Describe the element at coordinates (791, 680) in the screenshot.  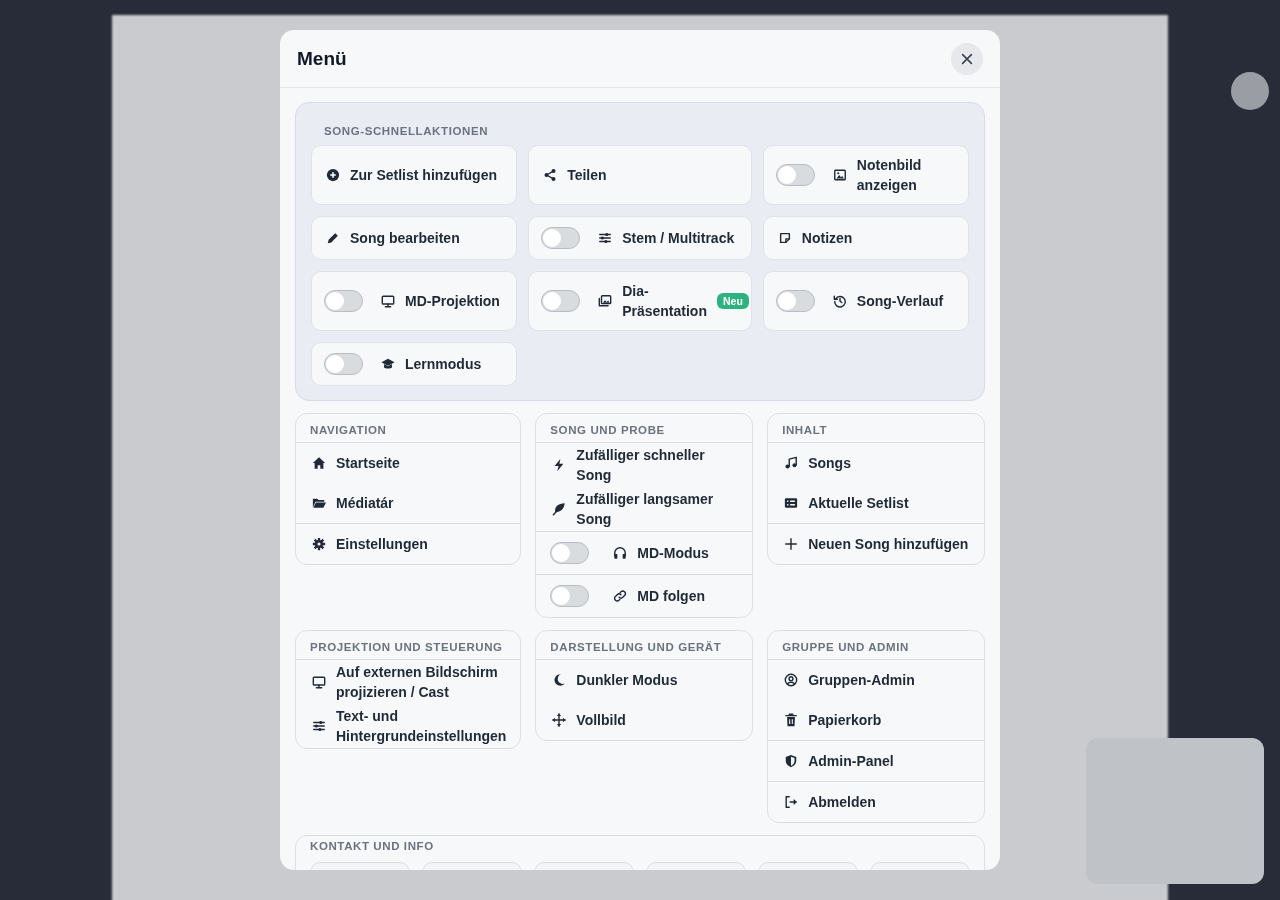
I see `user-circle-icon` at that location.